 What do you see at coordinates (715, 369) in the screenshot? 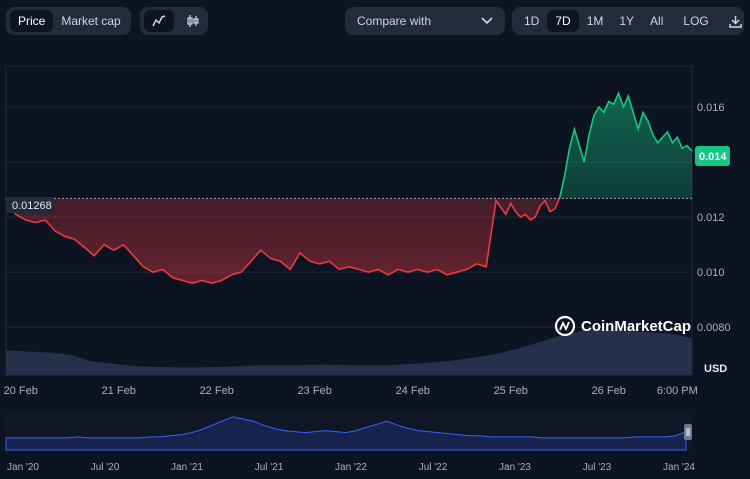
I see `currency-label: USD` at bounding box center [715, 369].